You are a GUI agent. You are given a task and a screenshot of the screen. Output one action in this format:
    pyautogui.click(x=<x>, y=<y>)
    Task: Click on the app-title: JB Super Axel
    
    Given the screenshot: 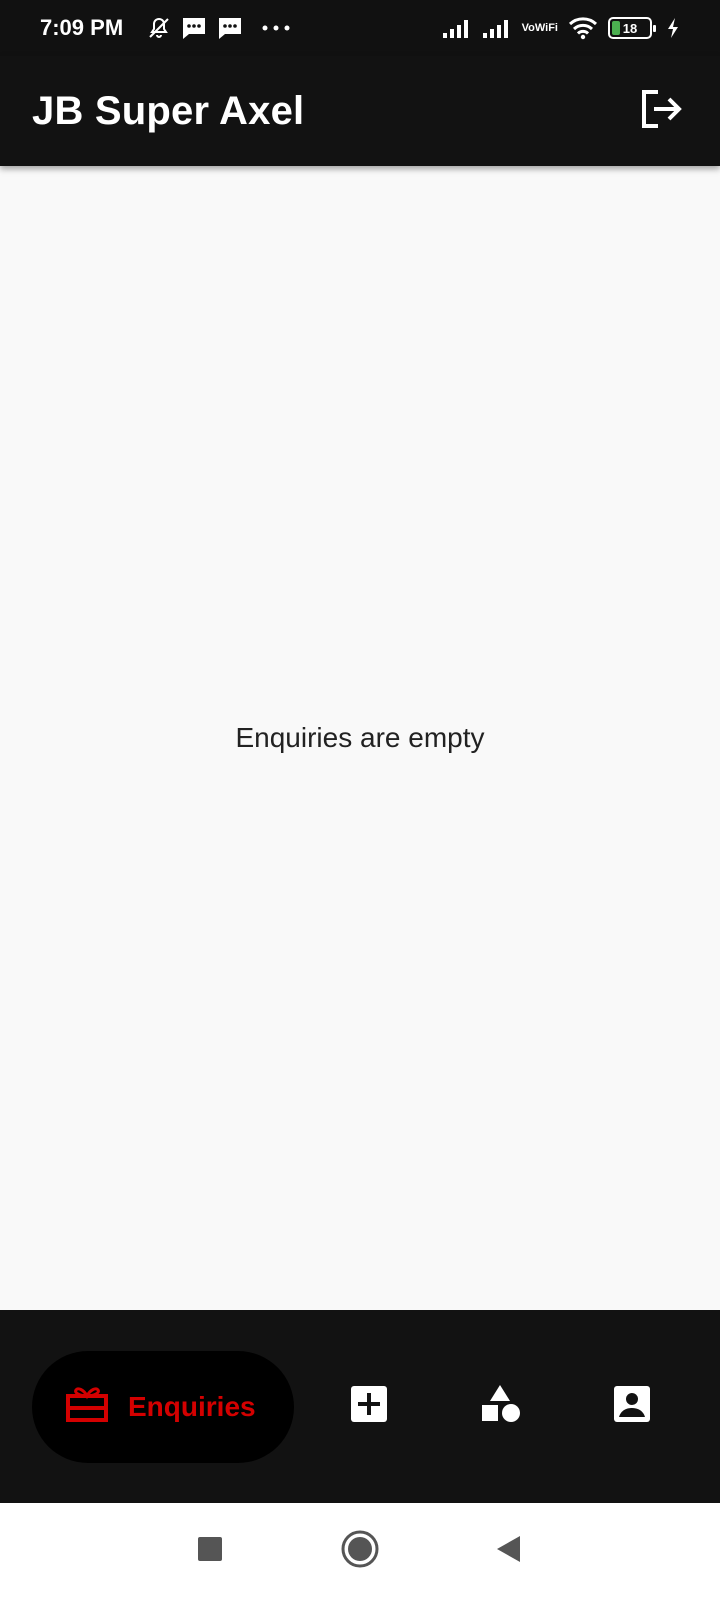 What is the action you would take?
    pyautogui.click(x=168, y=110)
    